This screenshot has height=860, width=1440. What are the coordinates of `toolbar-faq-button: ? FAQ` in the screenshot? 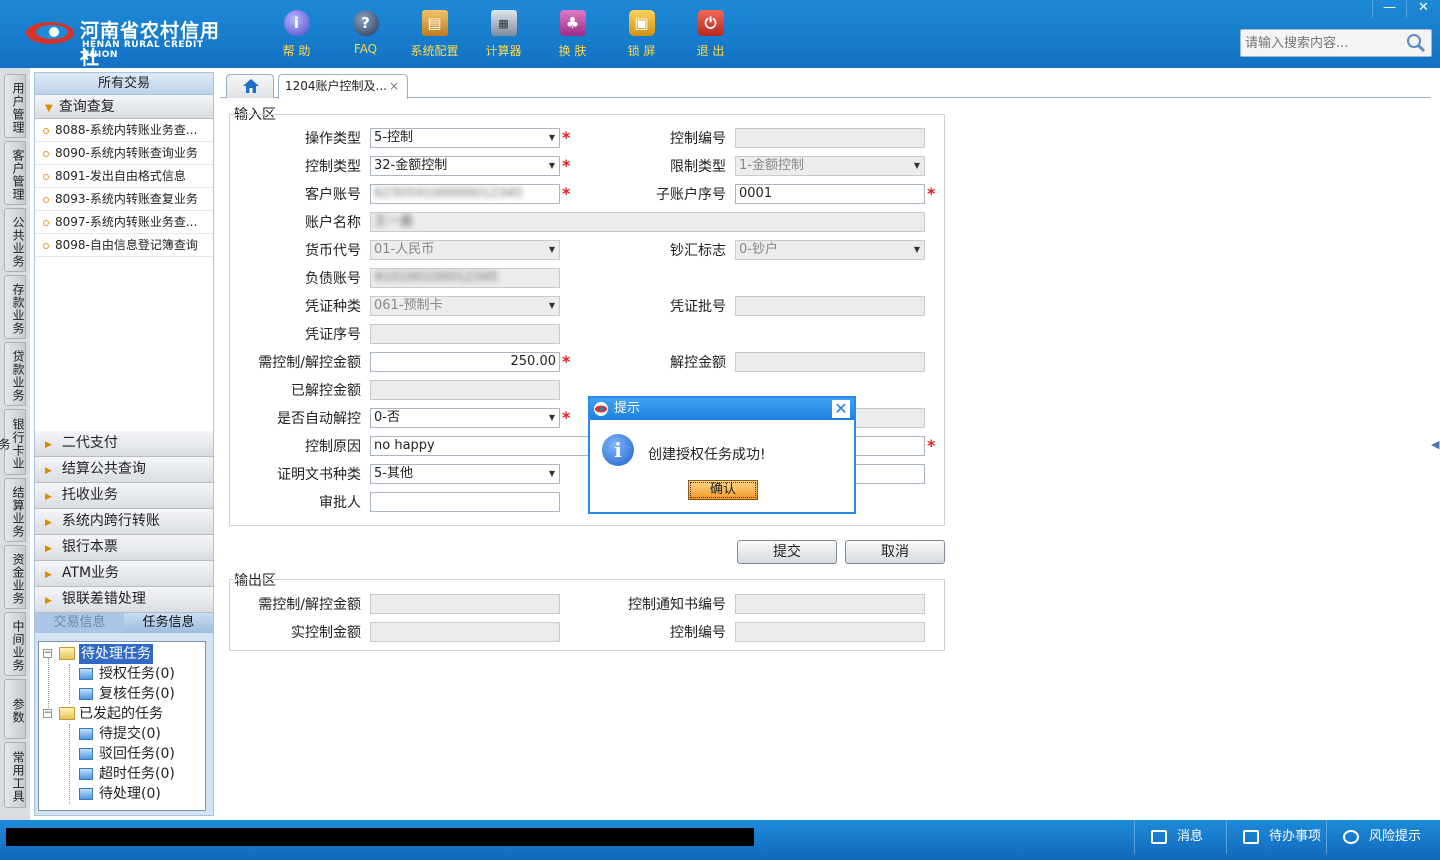 It's located at (365, 34).